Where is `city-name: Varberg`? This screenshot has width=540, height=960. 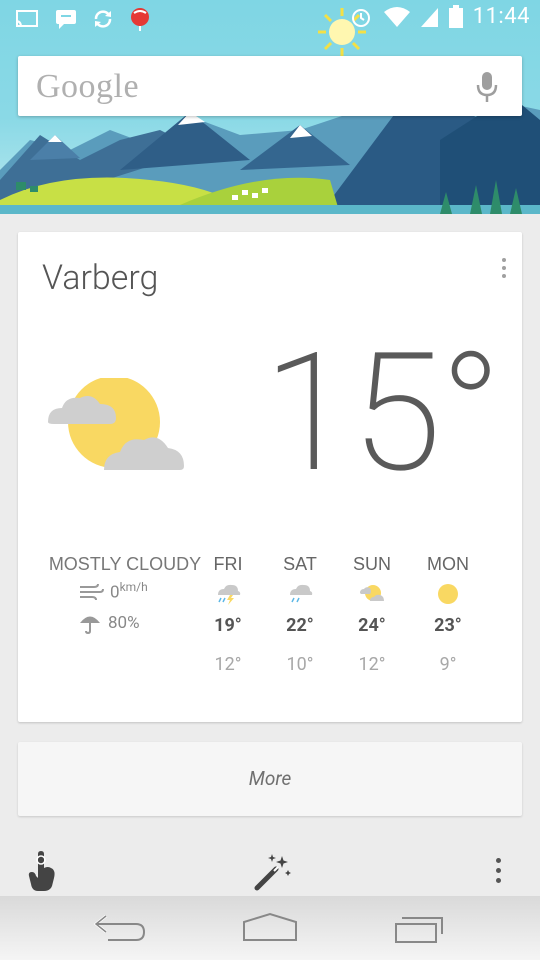
city-name: Varberg is located at coordinates (100, 278).